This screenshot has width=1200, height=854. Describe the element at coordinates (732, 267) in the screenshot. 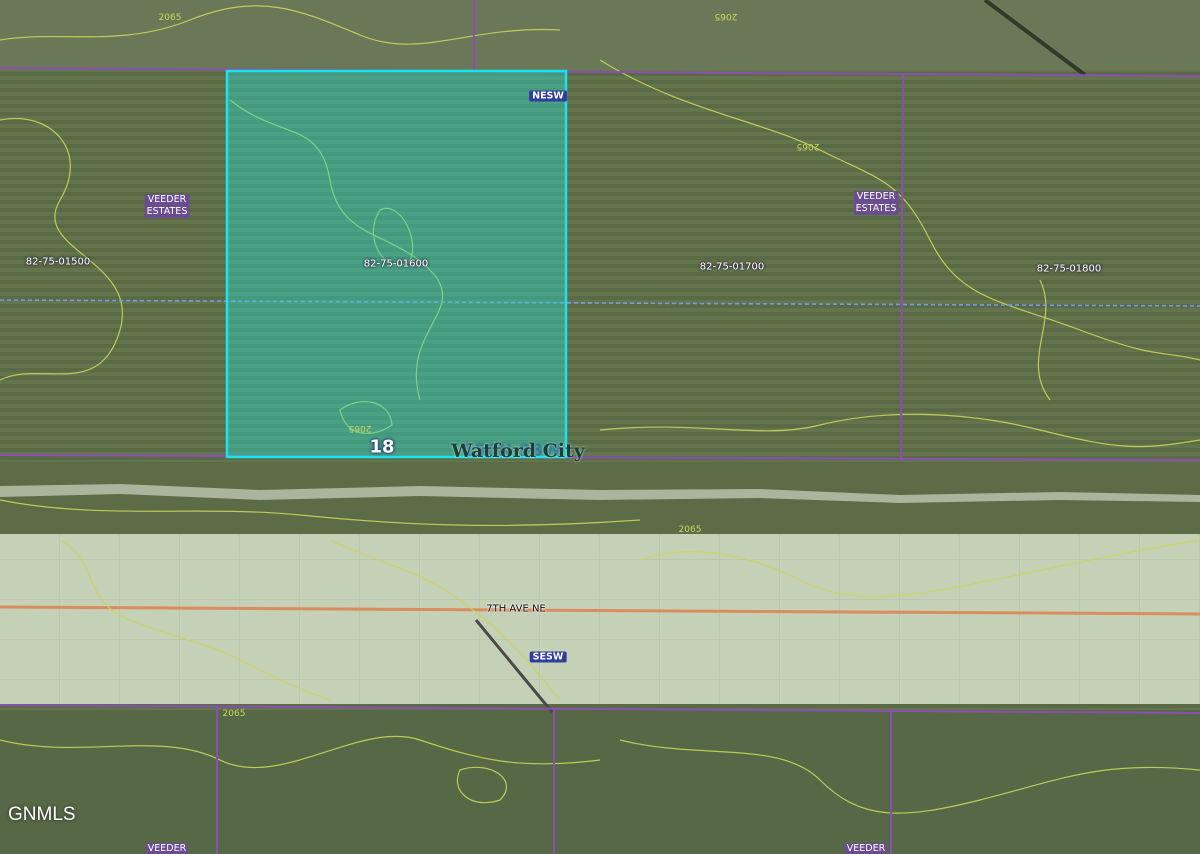

I see `parcel-id-label: 82-75-01700` at that location.